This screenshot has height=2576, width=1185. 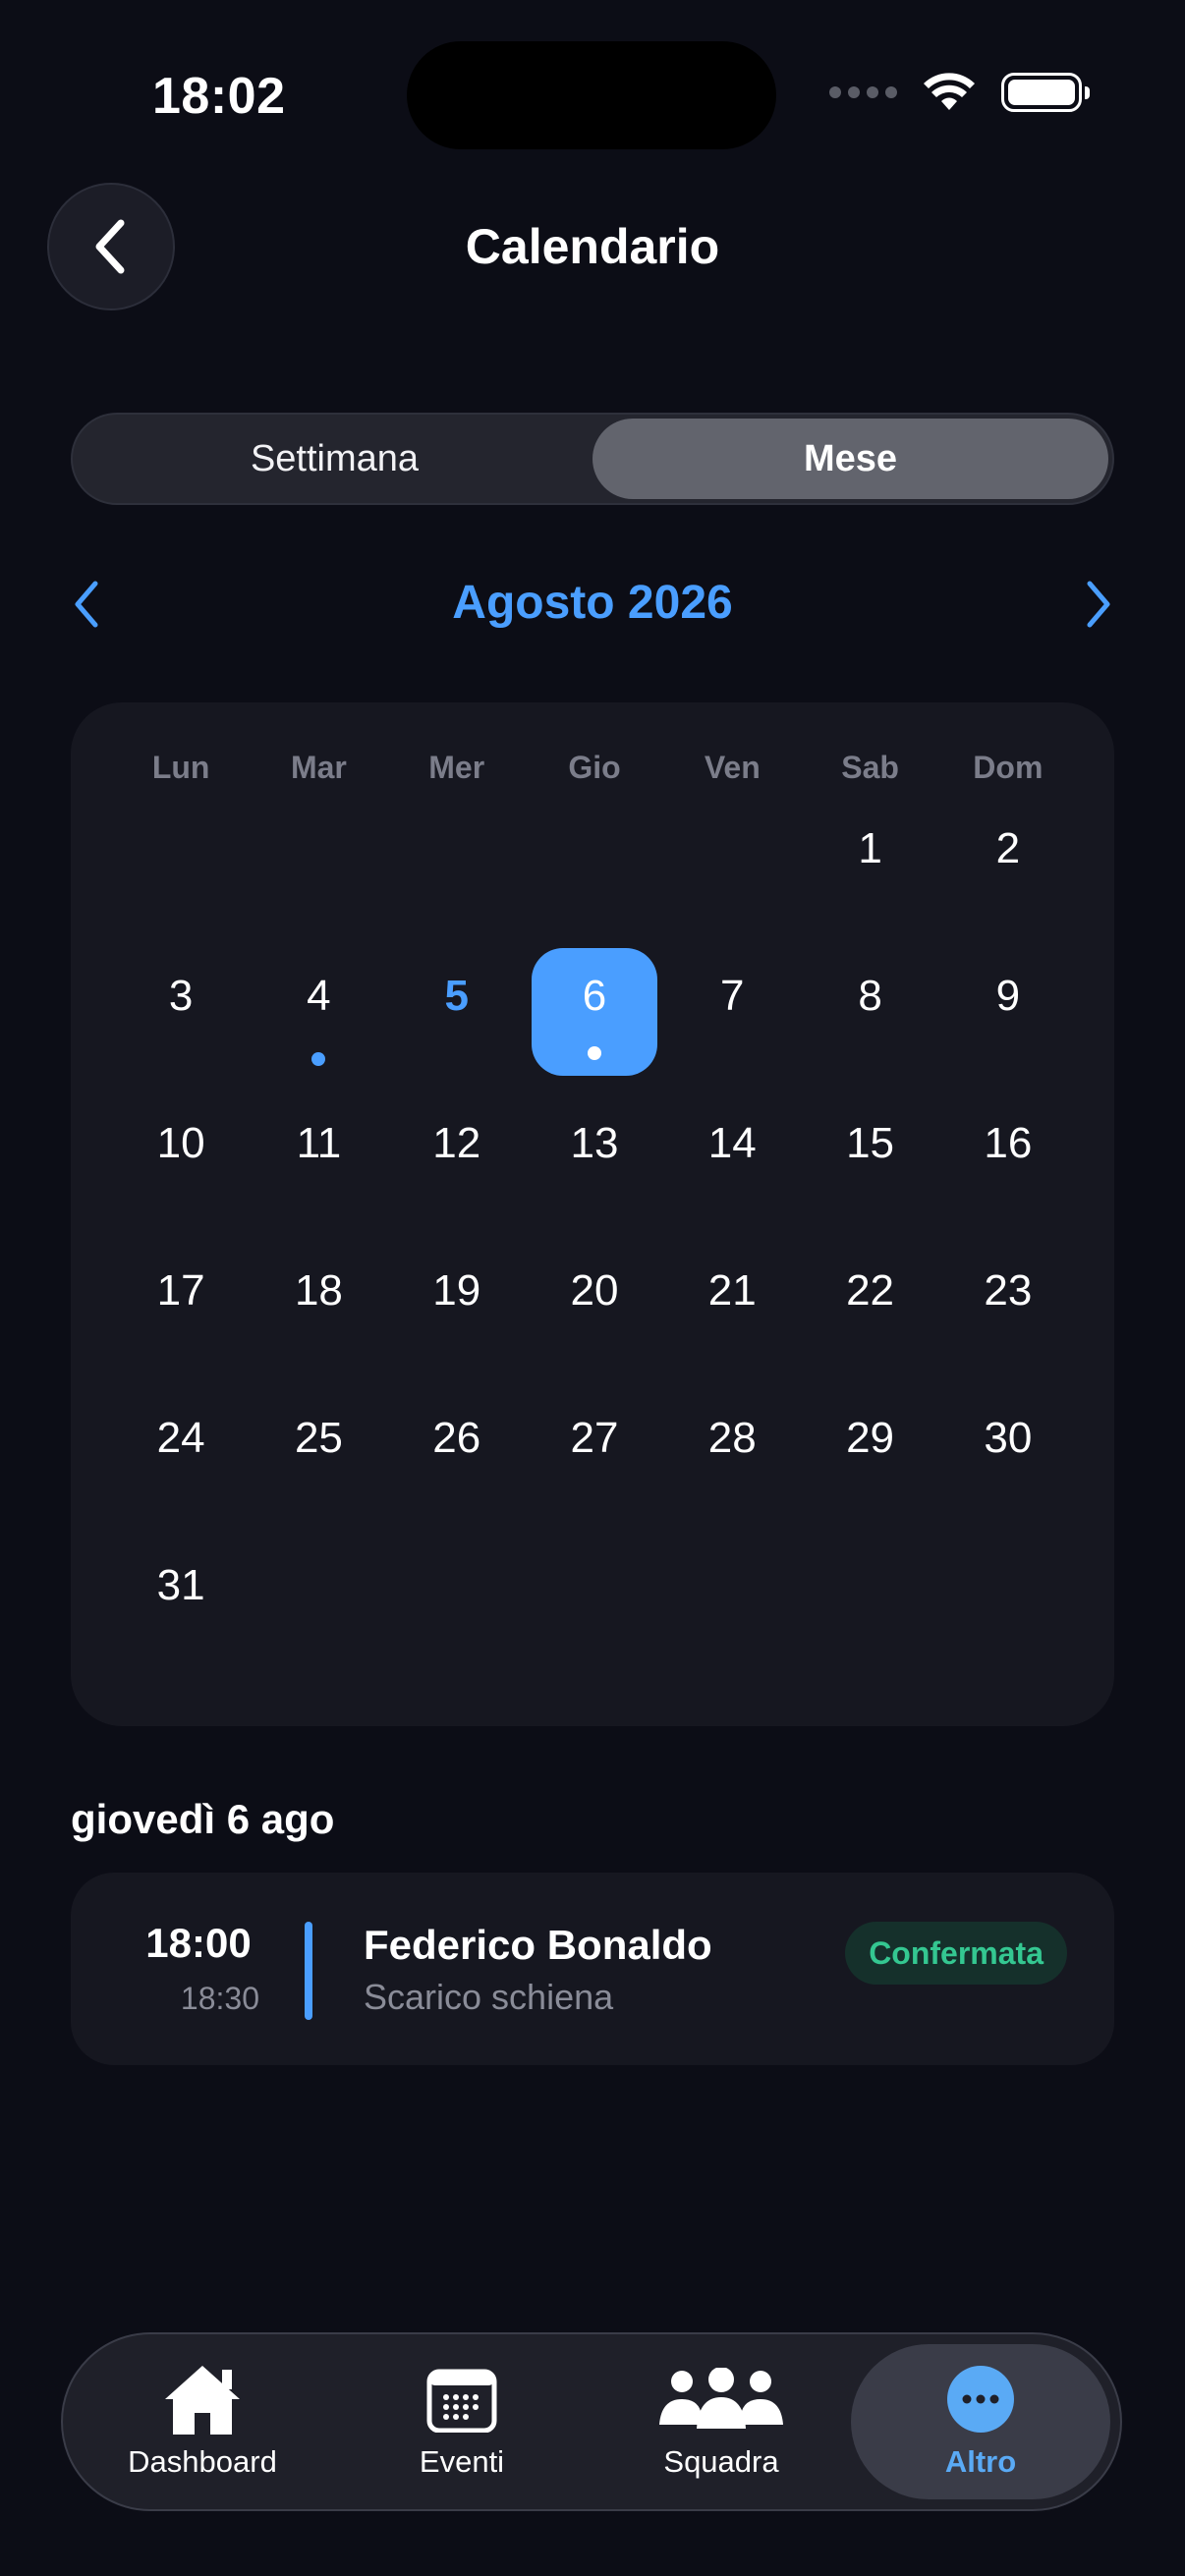 I want to click on battery-icon, so click(x=1045, y=92).